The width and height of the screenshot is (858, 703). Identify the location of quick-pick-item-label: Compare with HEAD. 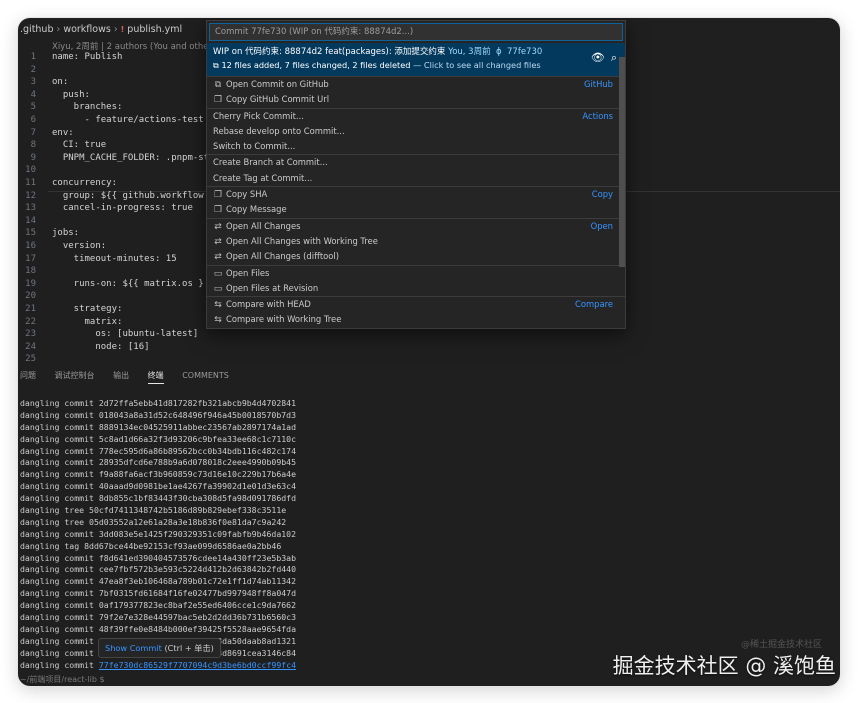
(268, 304).